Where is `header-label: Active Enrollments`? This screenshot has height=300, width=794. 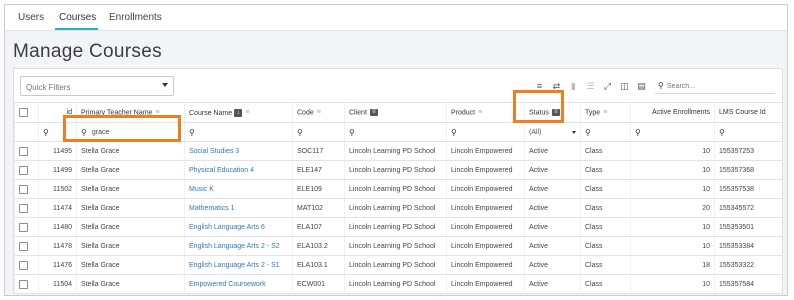
header-label: Active Enrollments is located at coordinates (681, 112).